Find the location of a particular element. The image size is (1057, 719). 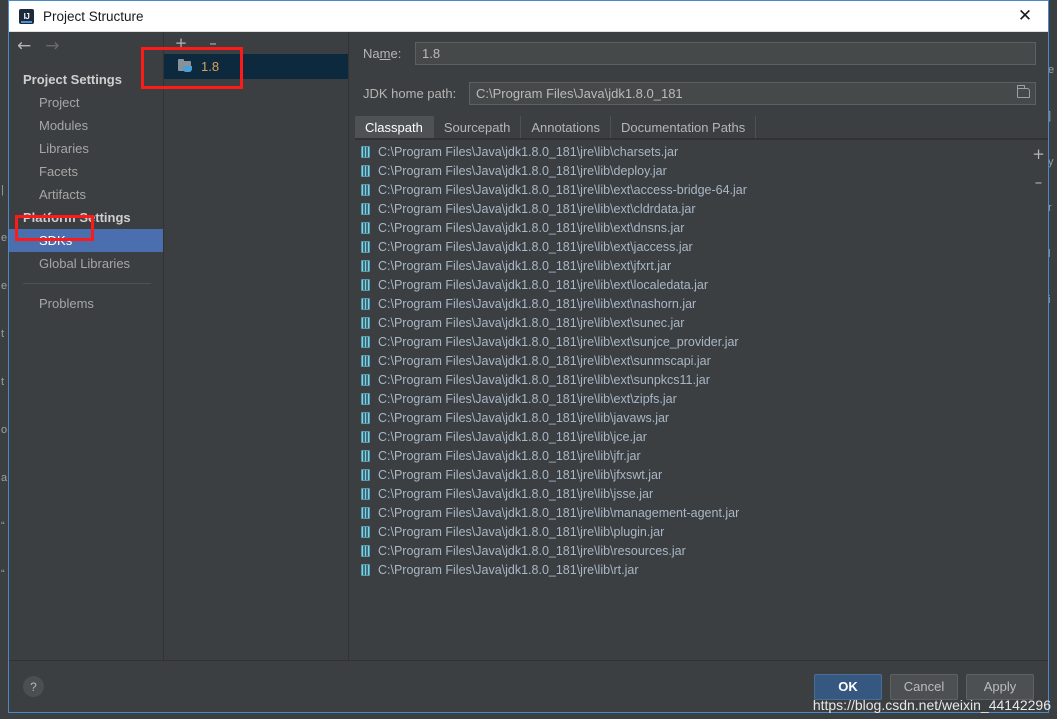

cancel-button: Cancel is located at coordinates (924, 686).